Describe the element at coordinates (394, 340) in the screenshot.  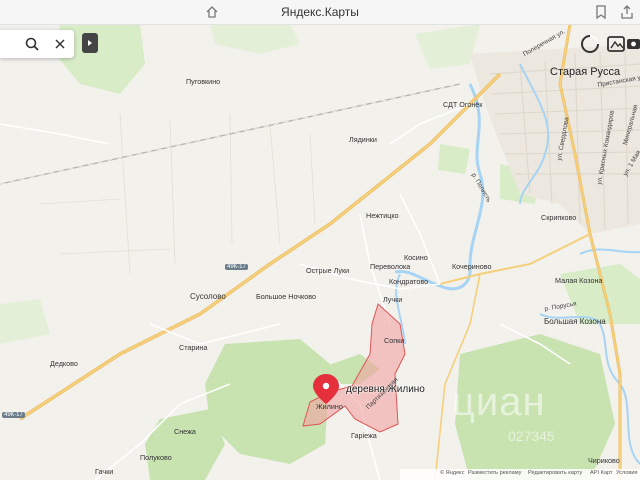
I see `village-label: Сопки` at that location.